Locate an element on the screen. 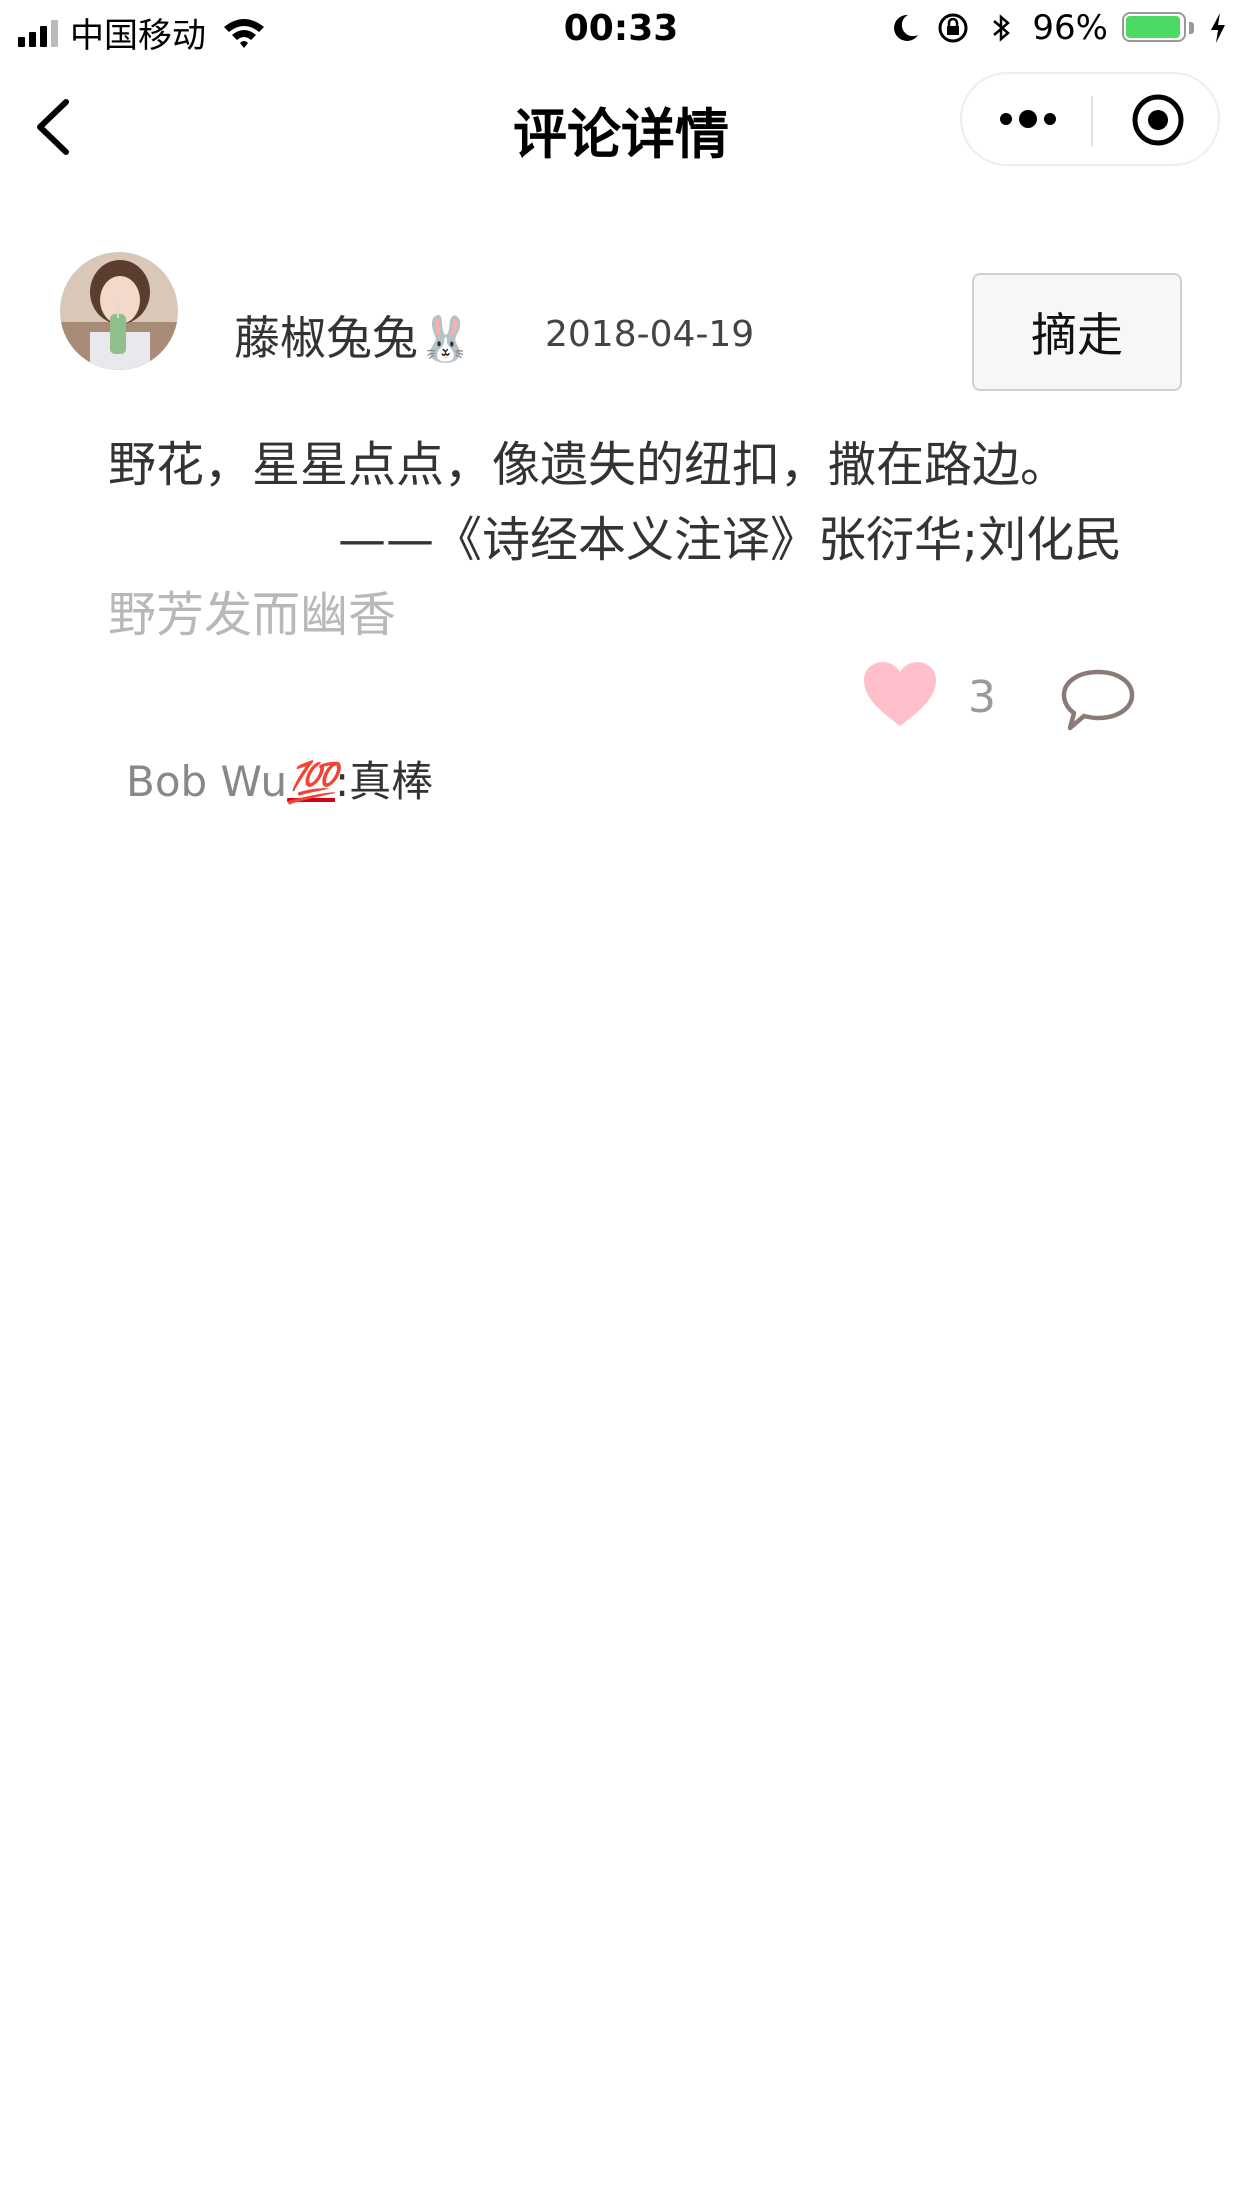  battery-fill is located at coordinates (1153, 27).